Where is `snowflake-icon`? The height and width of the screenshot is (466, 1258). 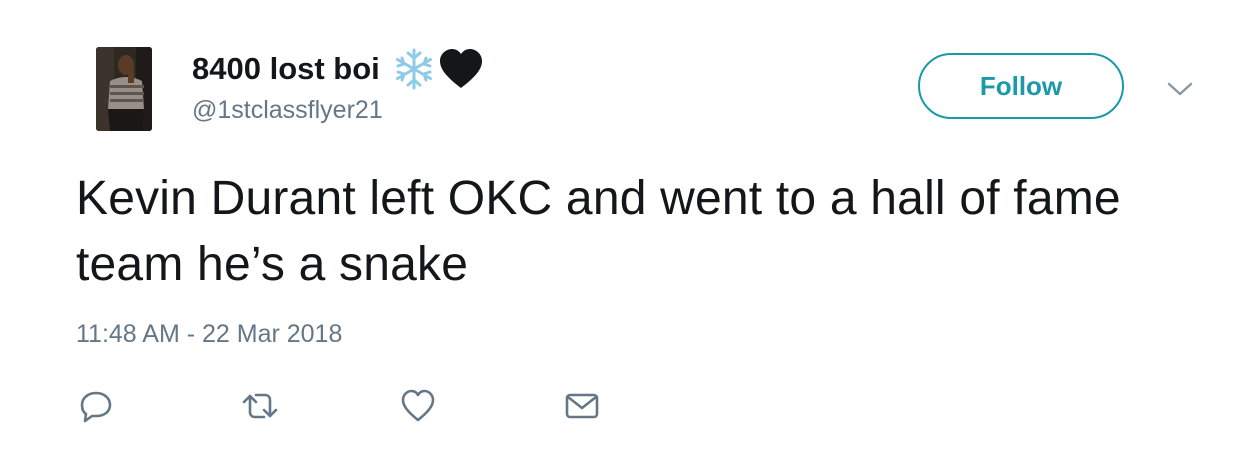
snowflake-icon is located at coordinates (414, 69).